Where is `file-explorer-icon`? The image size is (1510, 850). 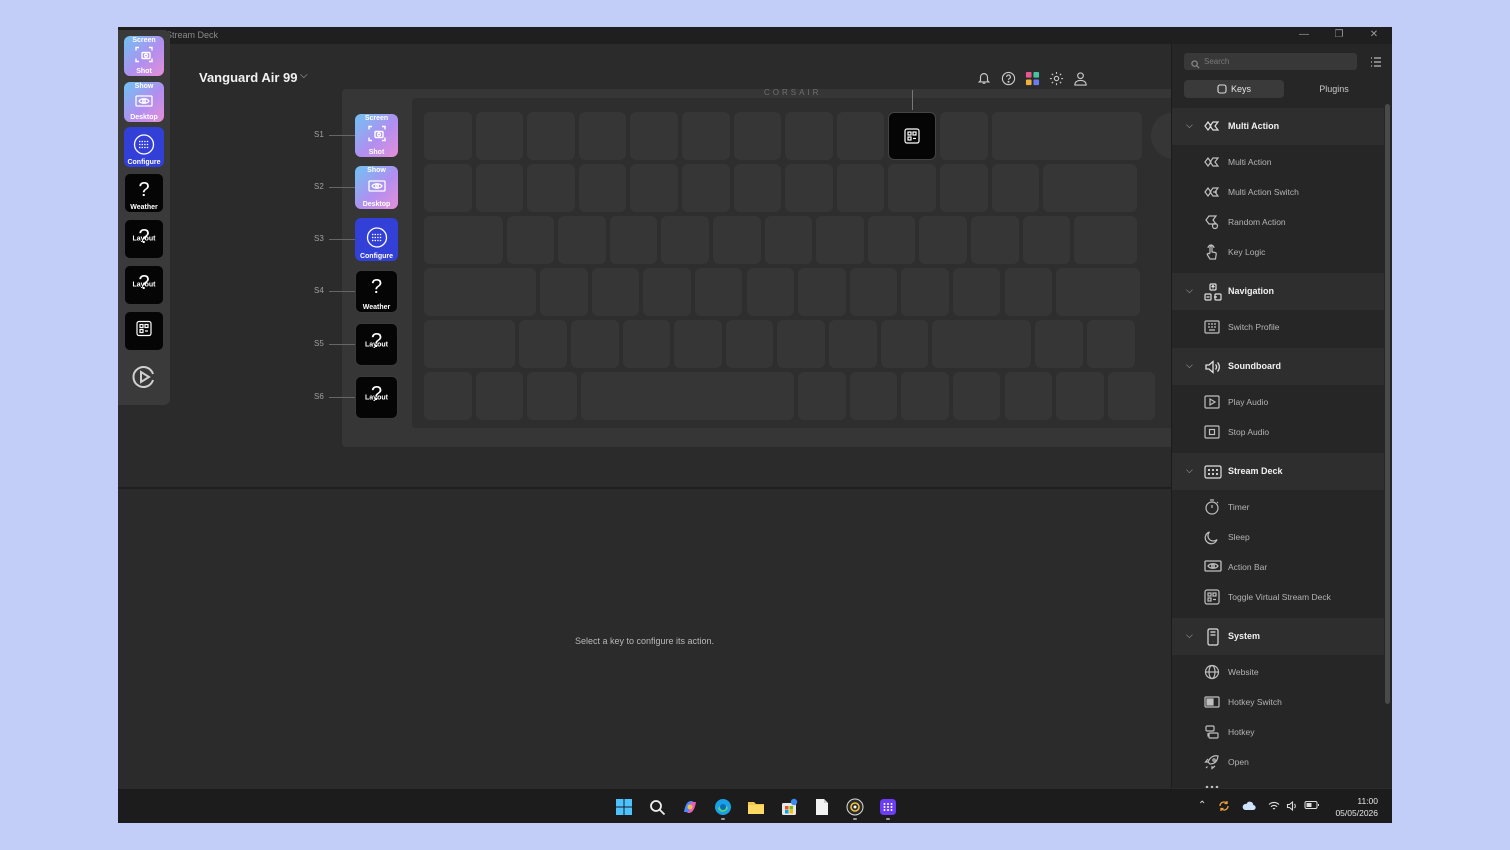
file-explorer-icon is located at coordinates (756, 807).